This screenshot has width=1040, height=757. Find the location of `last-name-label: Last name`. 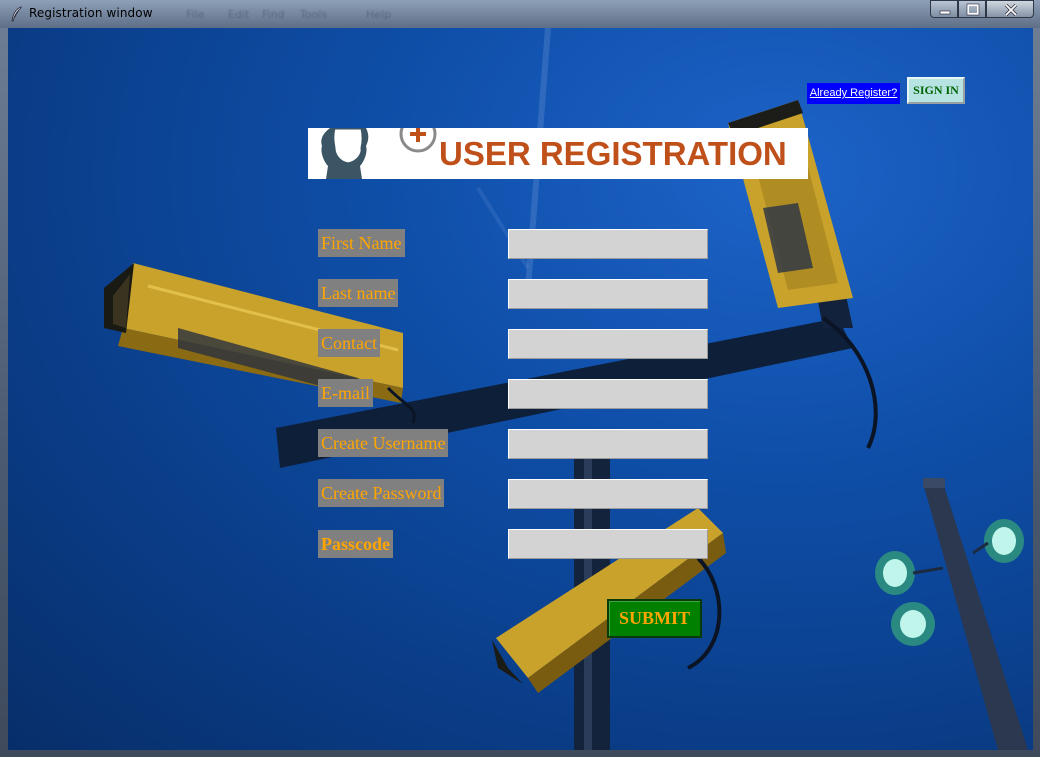

last-name-label: Last name is located at coordinates (358, 293).